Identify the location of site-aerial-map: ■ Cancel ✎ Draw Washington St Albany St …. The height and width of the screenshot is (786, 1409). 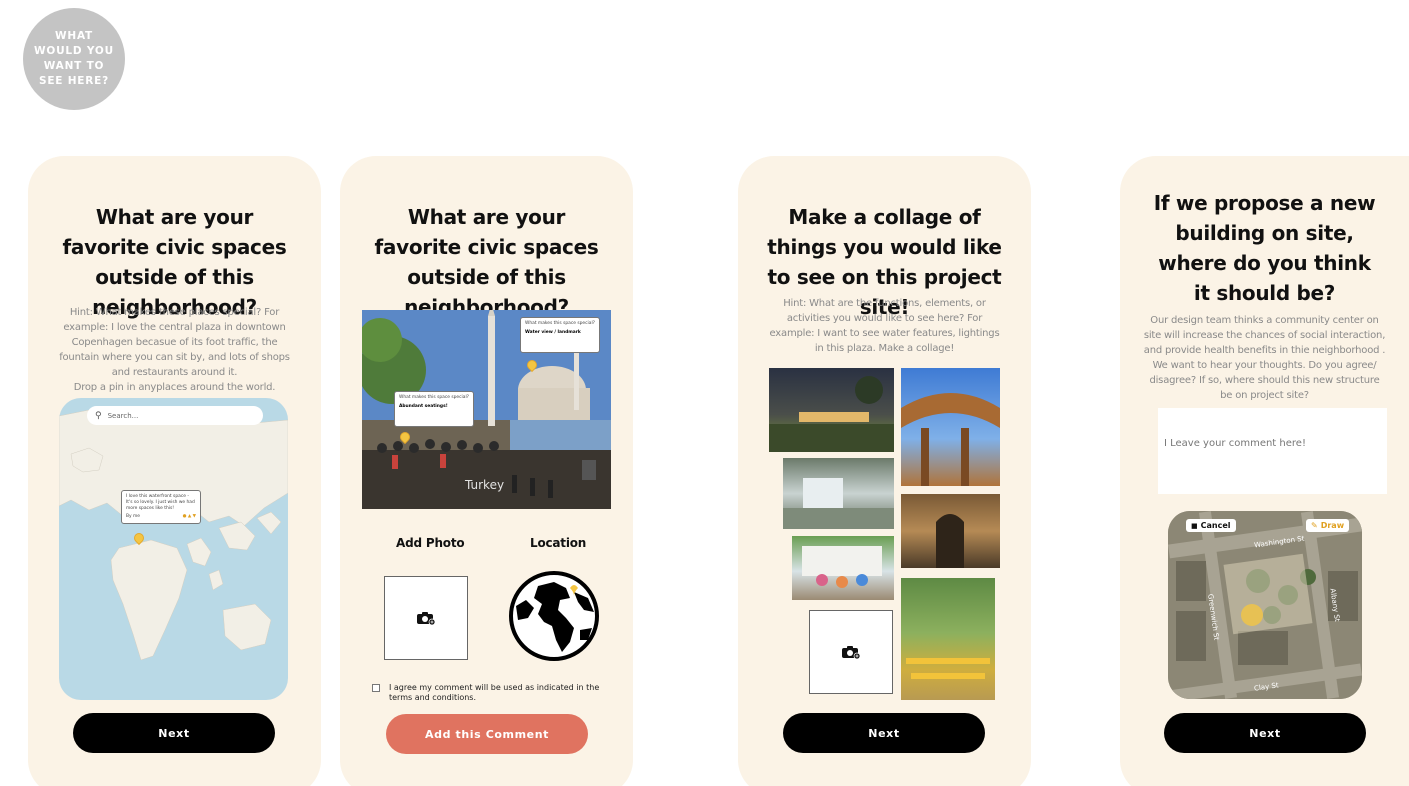
(1265, 605).